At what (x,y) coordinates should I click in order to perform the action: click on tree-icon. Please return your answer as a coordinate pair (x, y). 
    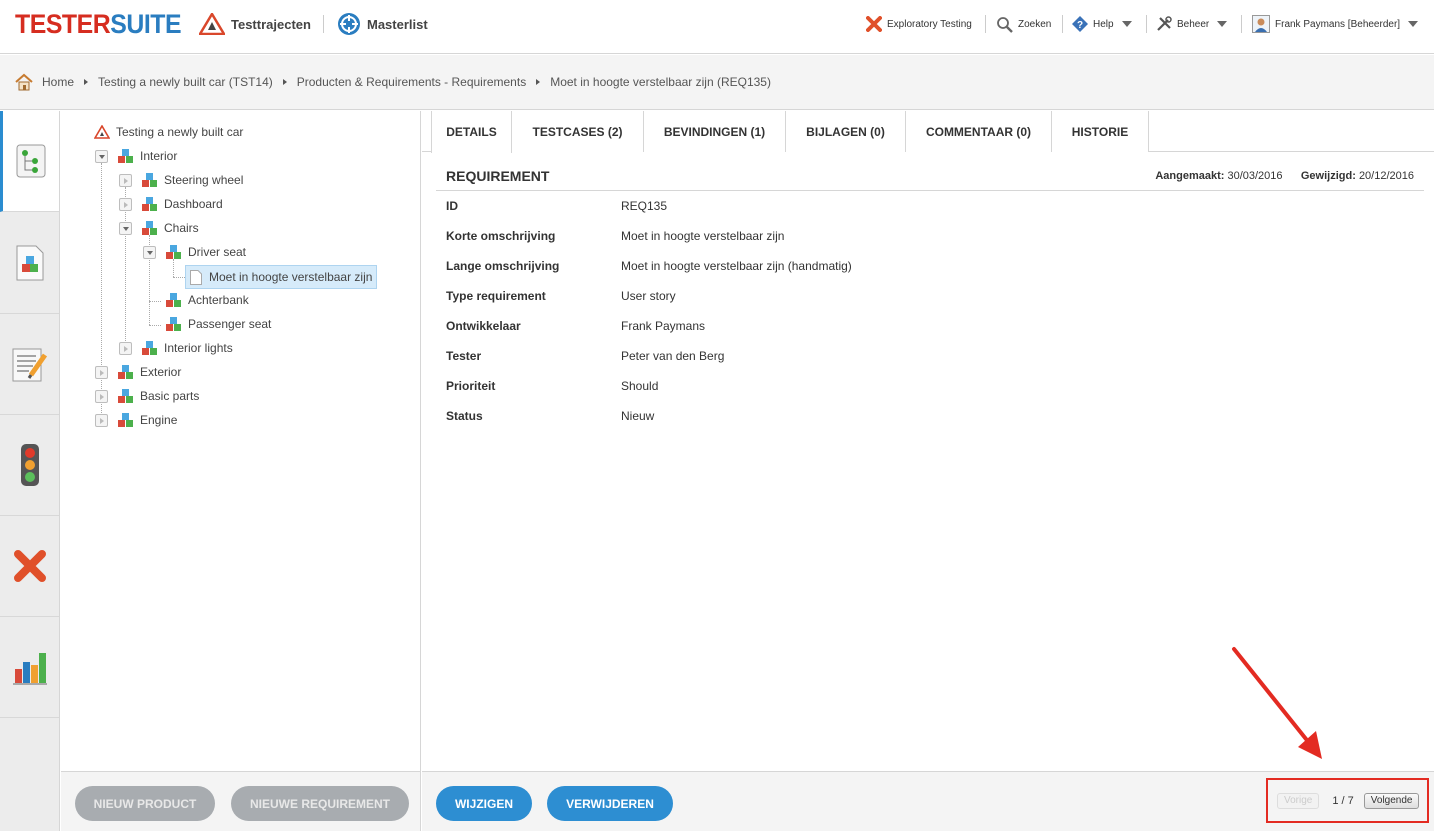
    Looking at the image, I should click on (31, 161).